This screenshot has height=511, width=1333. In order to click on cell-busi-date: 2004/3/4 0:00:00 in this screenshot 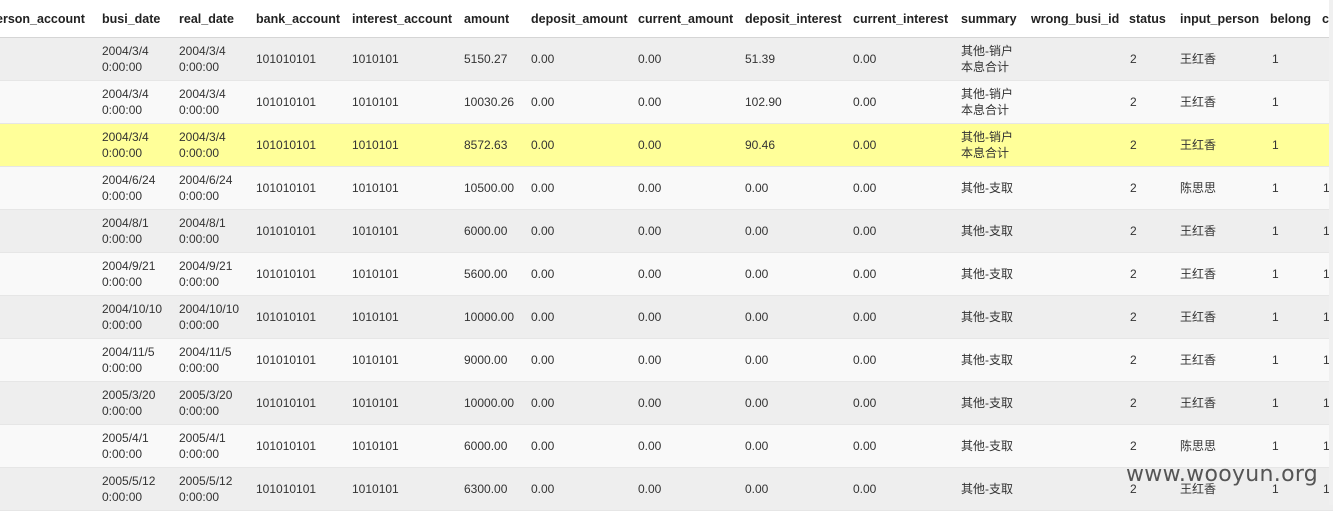, I will do `click(125, 59)`.